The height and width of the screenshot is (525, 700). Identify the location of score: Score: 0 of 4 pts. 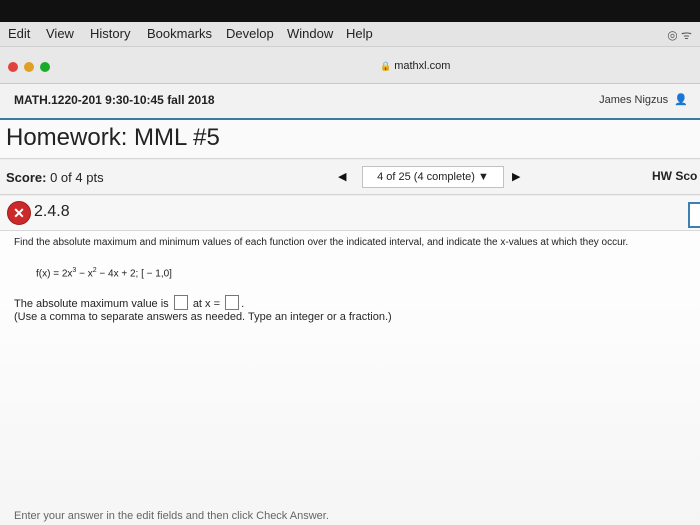
(55, 177).